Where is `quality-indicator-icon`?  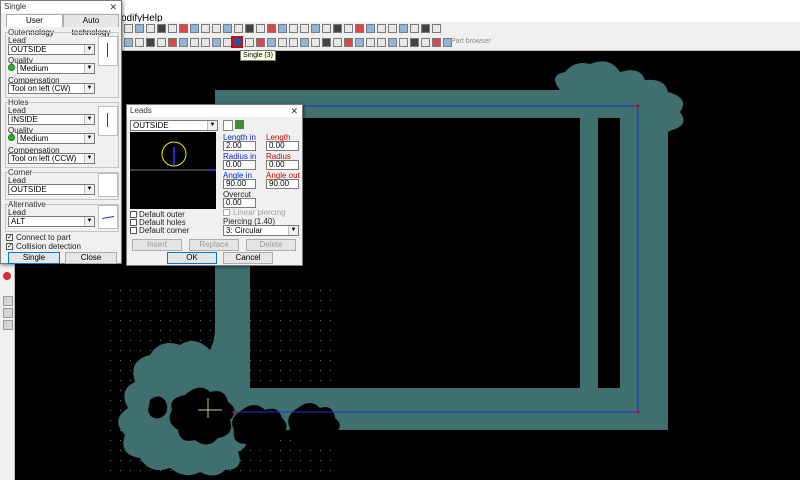 quality-indicator-icon is located at coordinates (11, 137).